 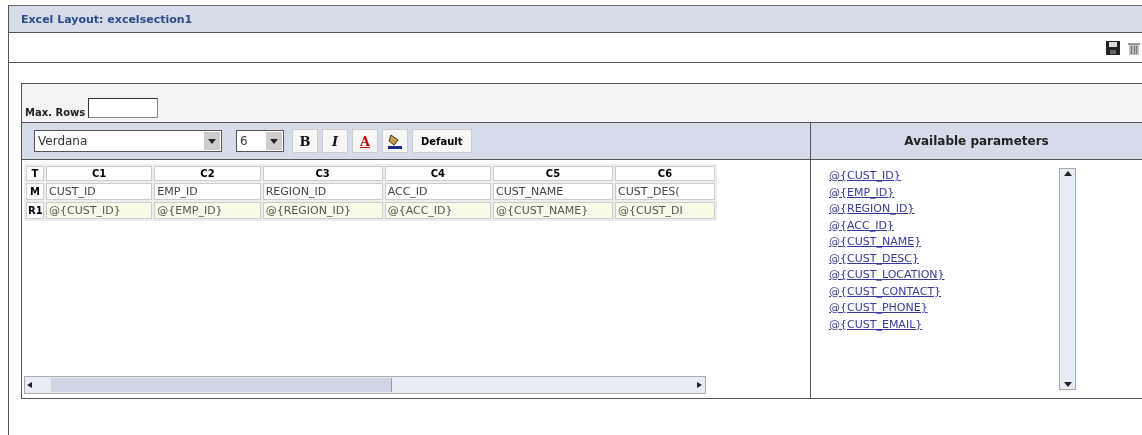 What do you see at coordinates (934, 324) in the screenshot?
I see `parameter-link: @{CUST_EMAIL}` at bounding box center [934, 324].